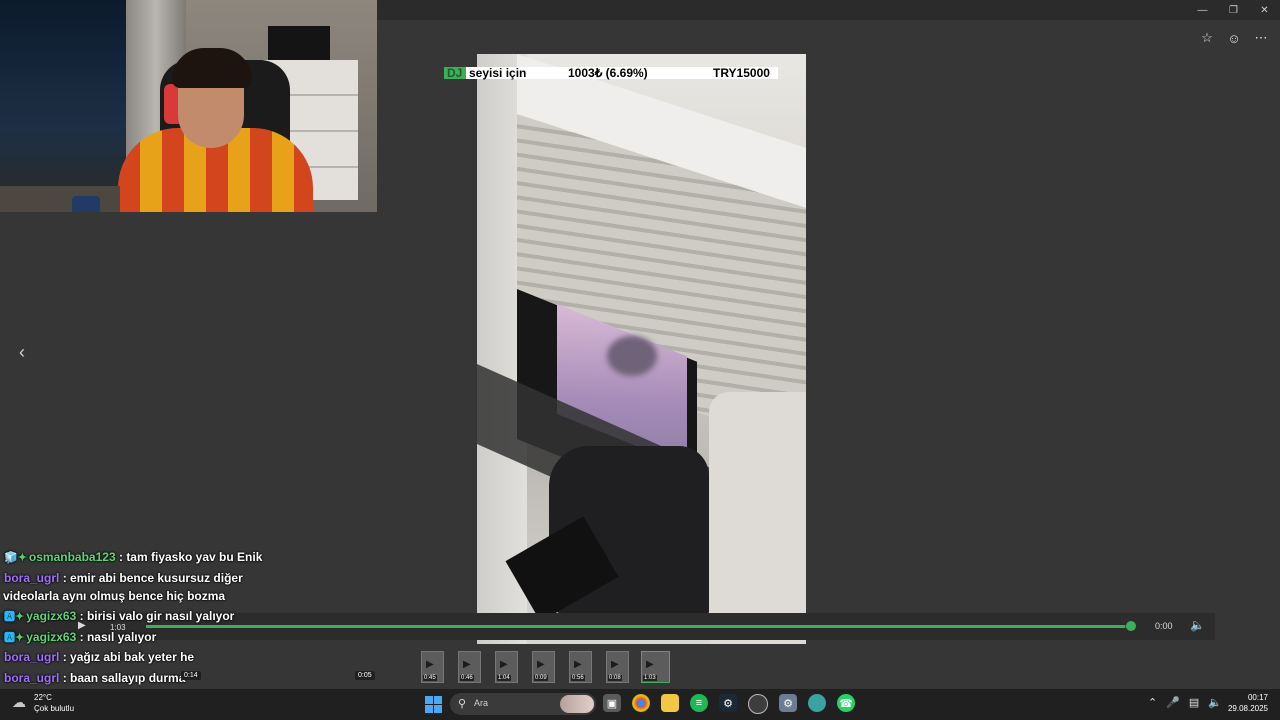  I want to click on video-cloud, so click(632, 356).